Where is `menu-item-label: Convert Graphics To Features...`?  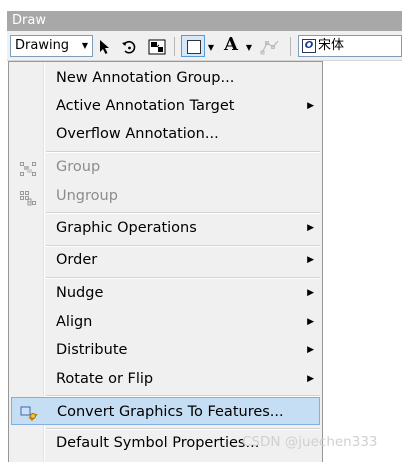 menu-item-label: Convert Graphics To Features... is located at coordinates (170, 412).